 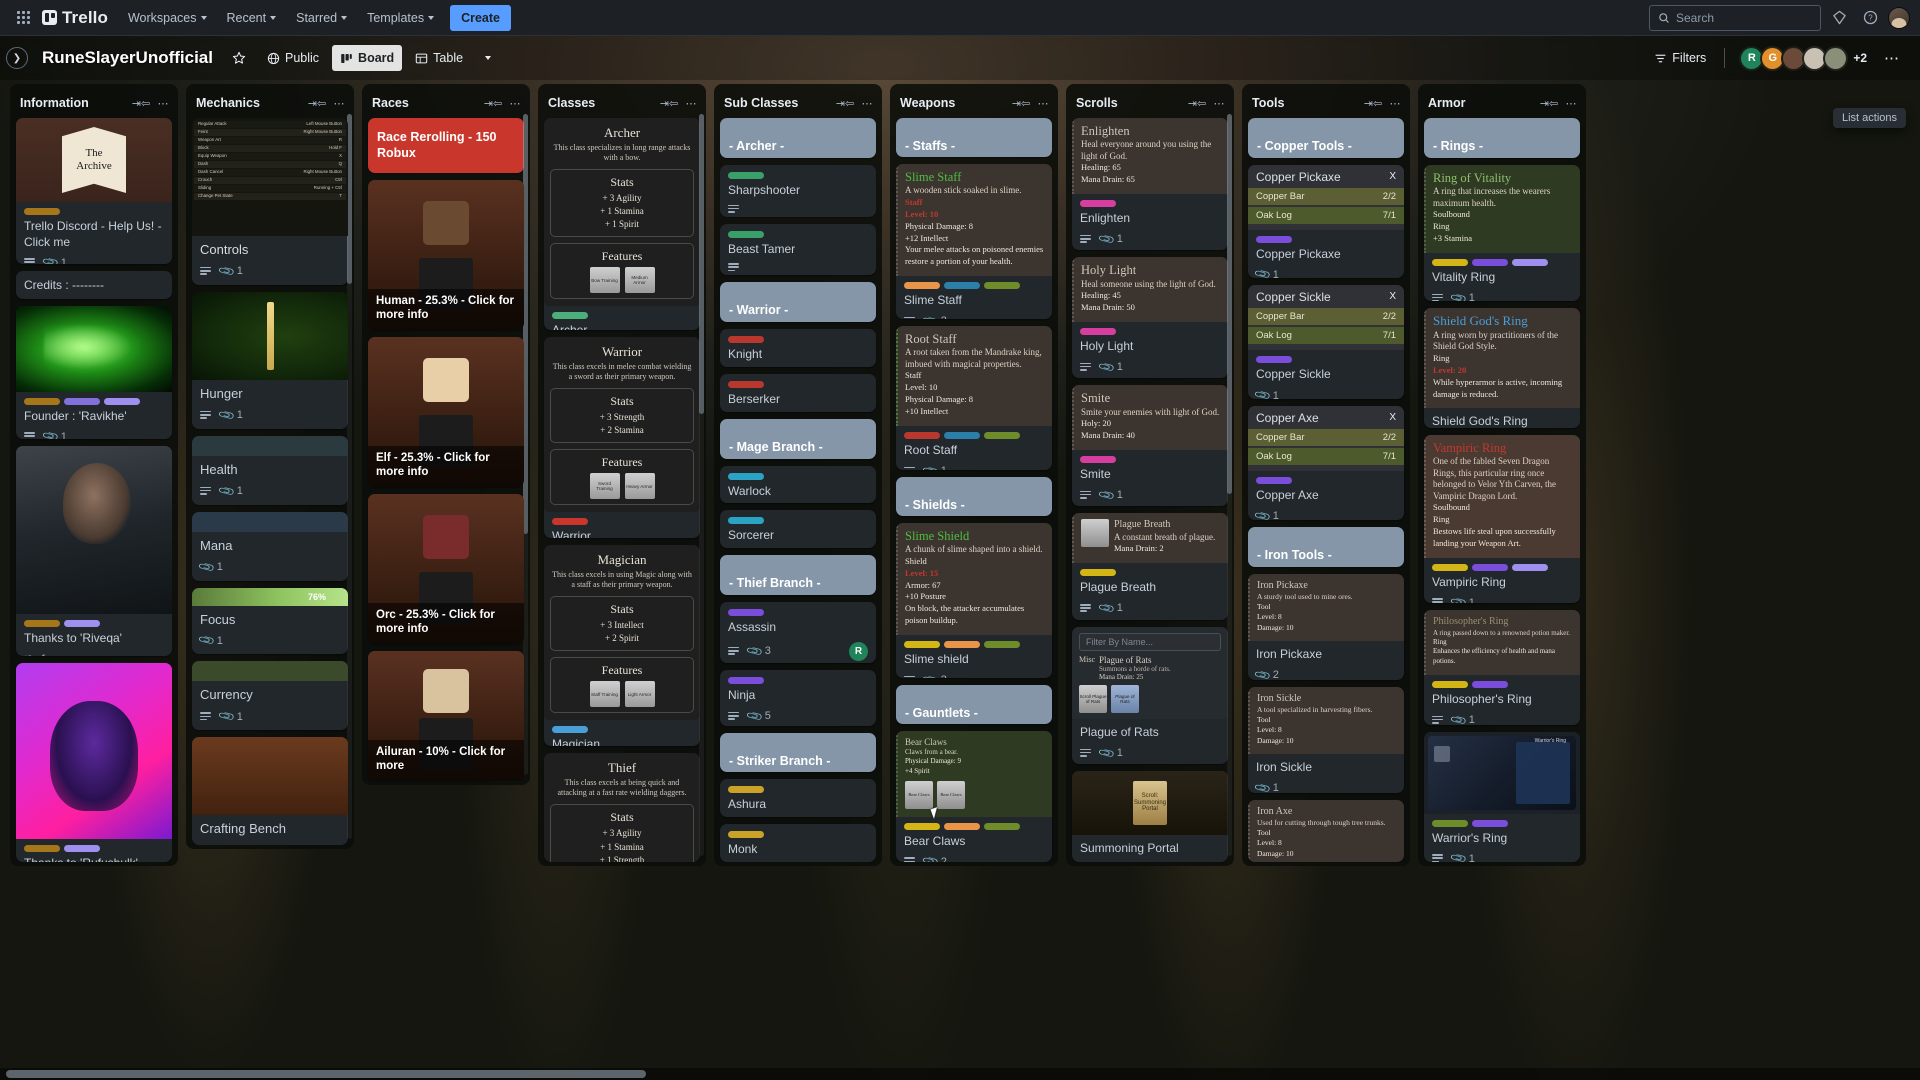 What do you see at coordinates (400, 18) in the screenshot?
I see `nav-templates: Templates` at bounding box center [400, 18].